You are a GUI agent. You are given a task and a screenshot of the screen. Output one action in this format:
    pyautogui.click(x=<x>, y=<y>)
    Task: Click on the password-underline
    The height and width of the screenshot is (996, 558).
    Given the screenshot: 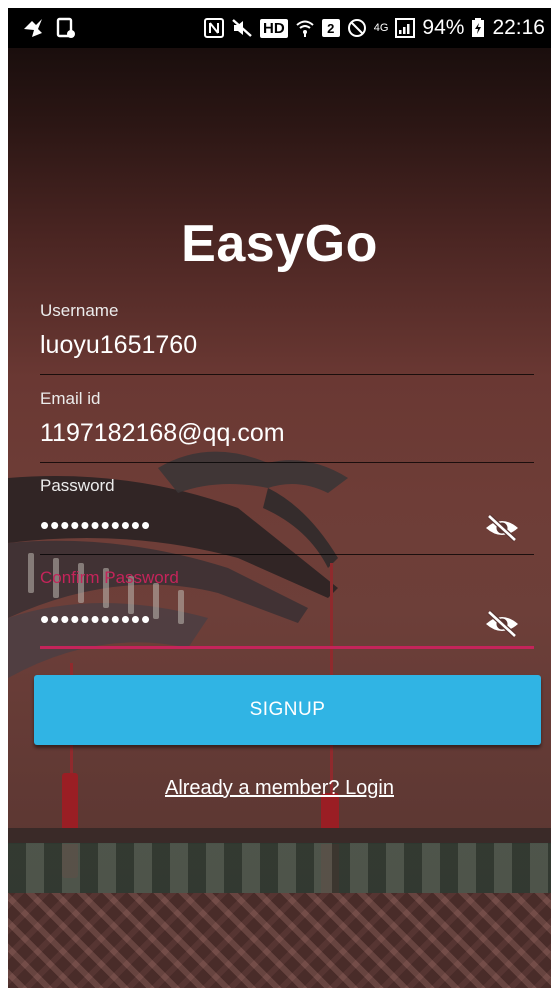 What is the action you would take?
    pyautogui.click(x=287, y=554)
    